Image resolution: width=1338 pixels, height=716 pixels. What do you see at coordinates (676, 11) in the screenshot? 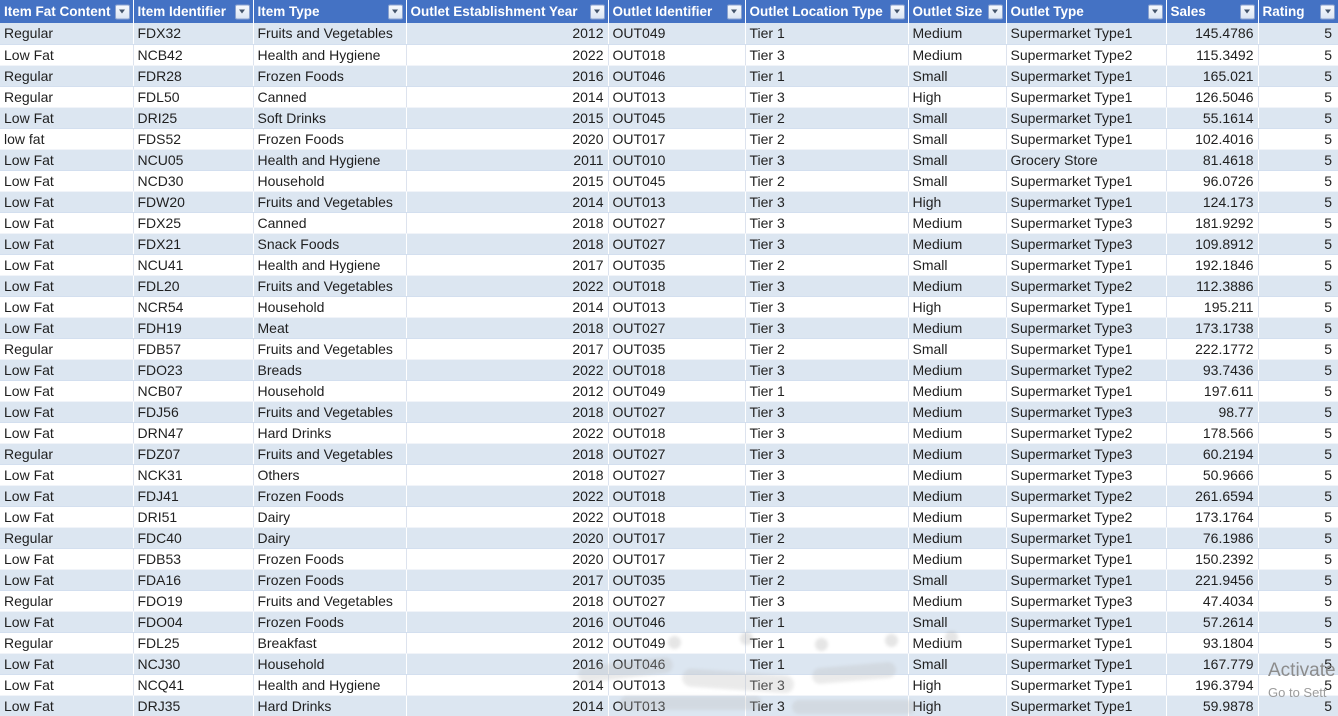
I see `column-header-outlet-identifier: Outlet Identifier` at bounding box center [676, 11].